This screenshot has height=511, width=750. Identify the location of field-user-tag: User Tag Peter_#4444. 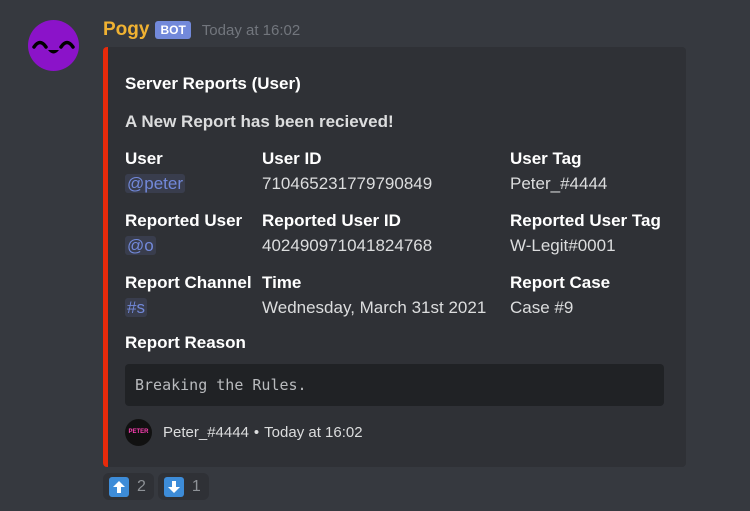
(558, 171).